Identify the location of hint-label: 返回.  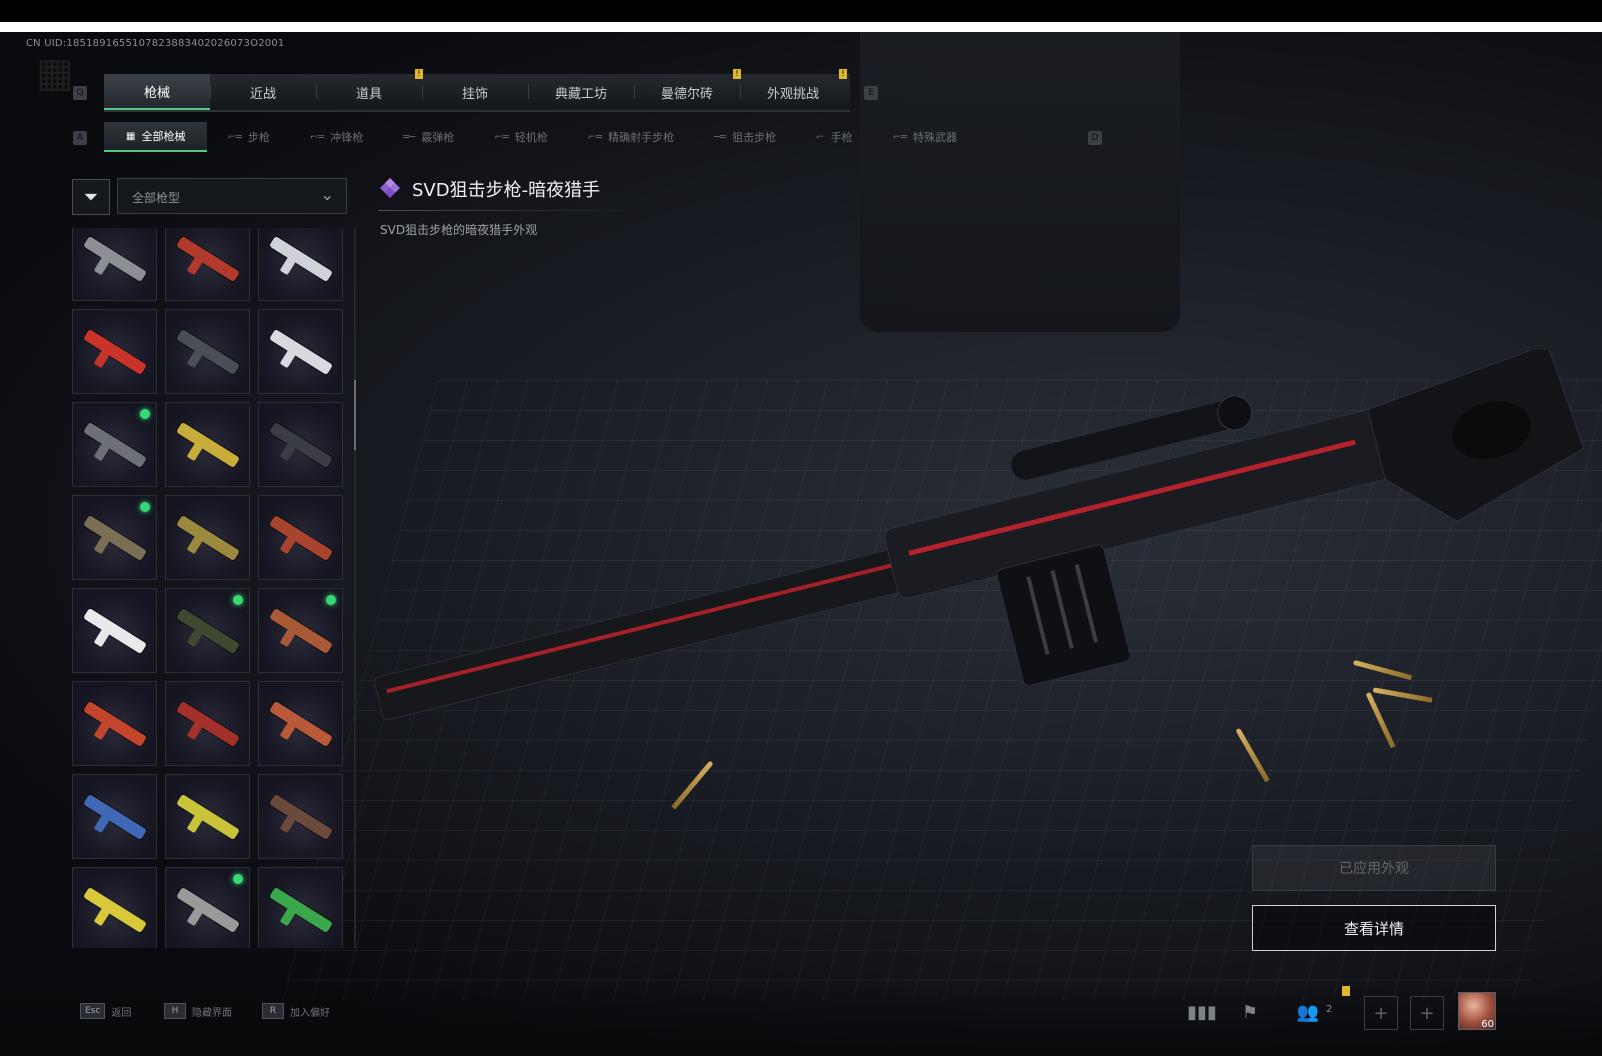
(121, 1013).